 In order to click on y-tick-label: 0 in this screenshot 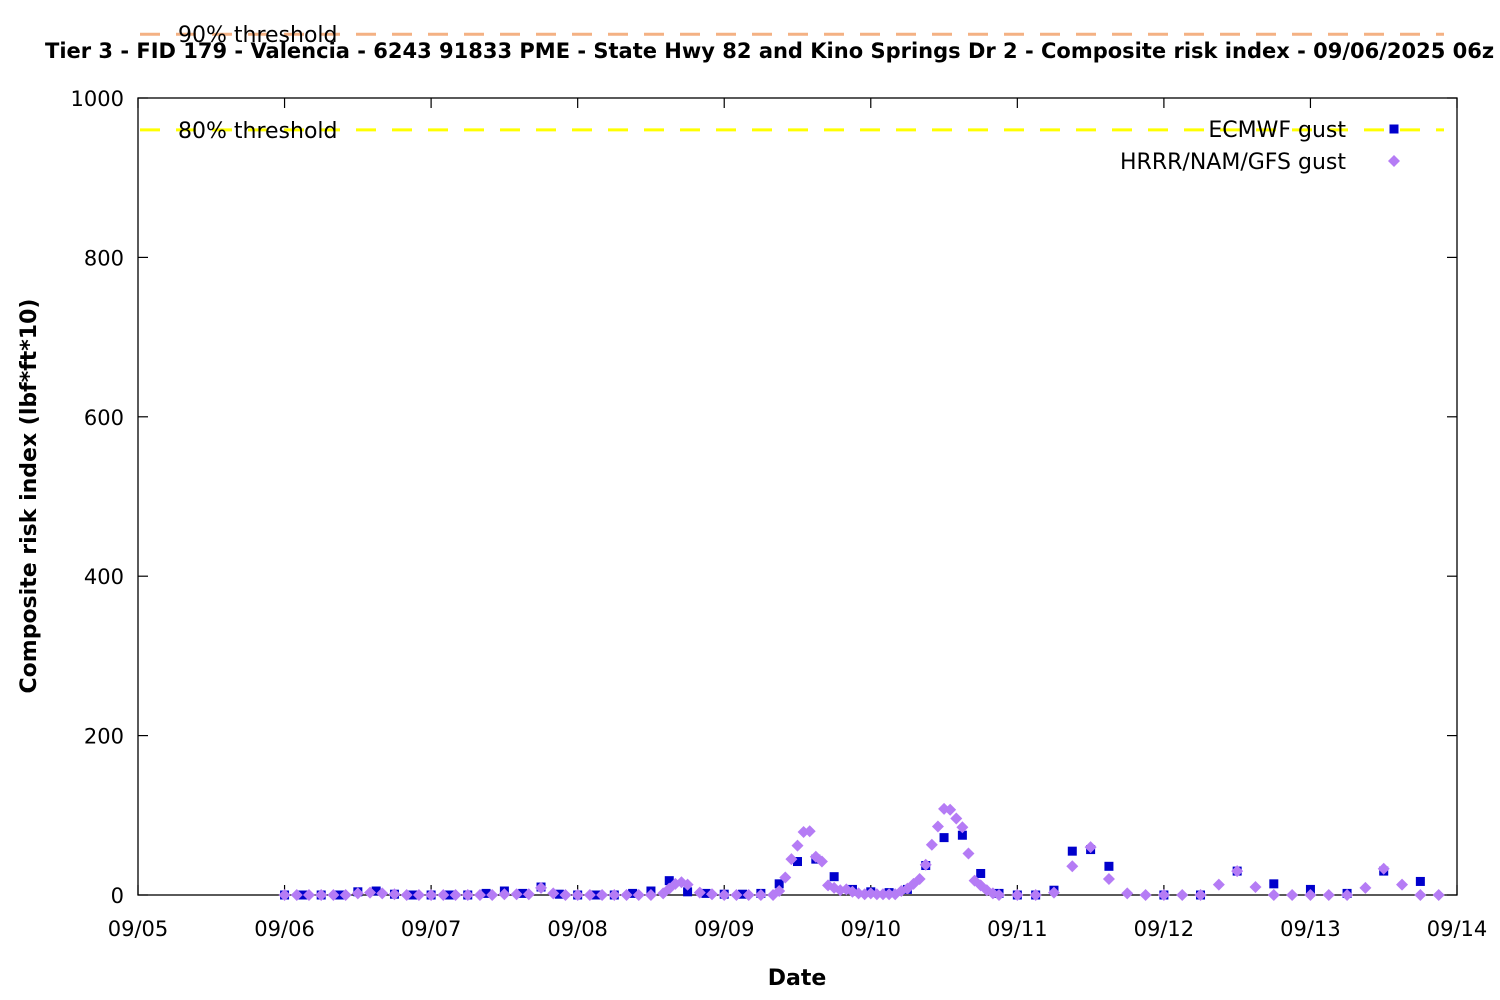, I will do `click(117, 896)`.